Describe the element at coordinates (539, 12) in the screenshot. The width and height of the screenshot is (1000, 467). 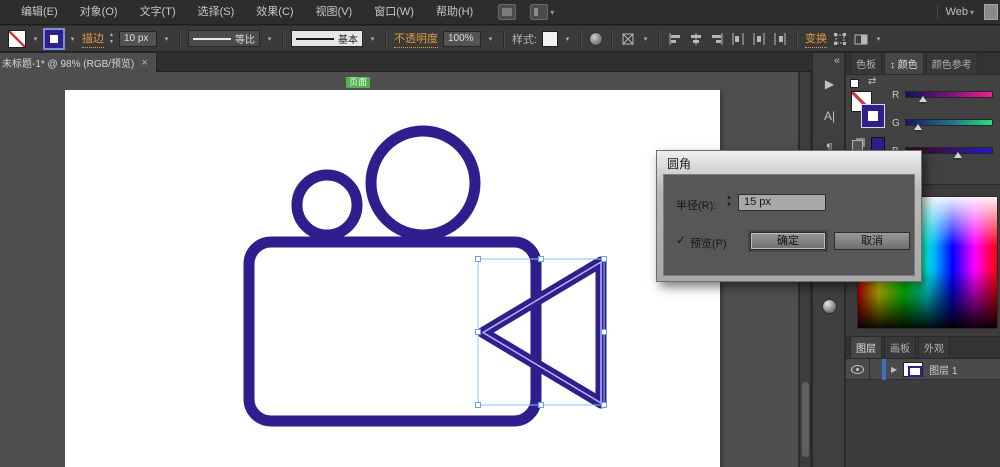
I see `arrange-documents-icon` at that location.